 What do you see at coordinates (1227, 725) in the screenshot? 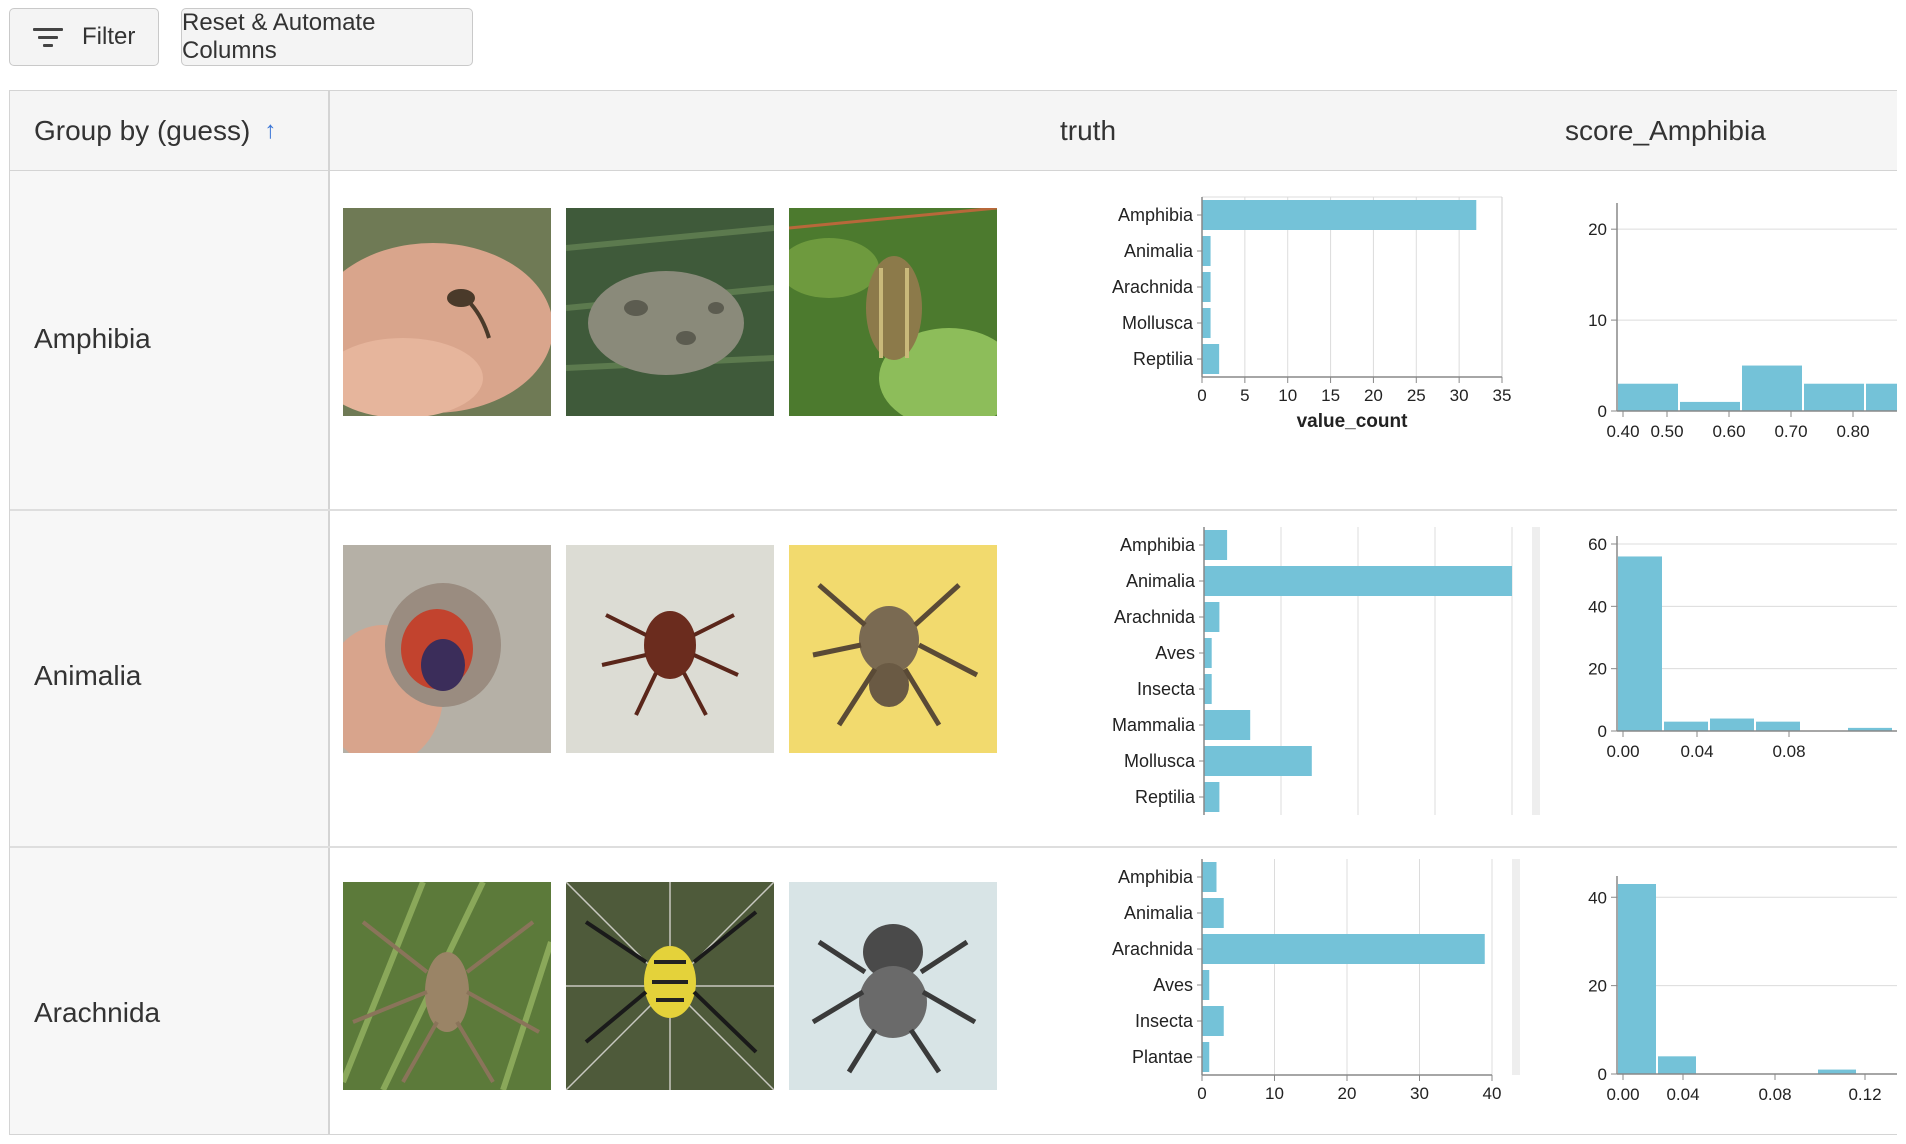
I see `bar-mammalia` at bounding box center [1227, 725].